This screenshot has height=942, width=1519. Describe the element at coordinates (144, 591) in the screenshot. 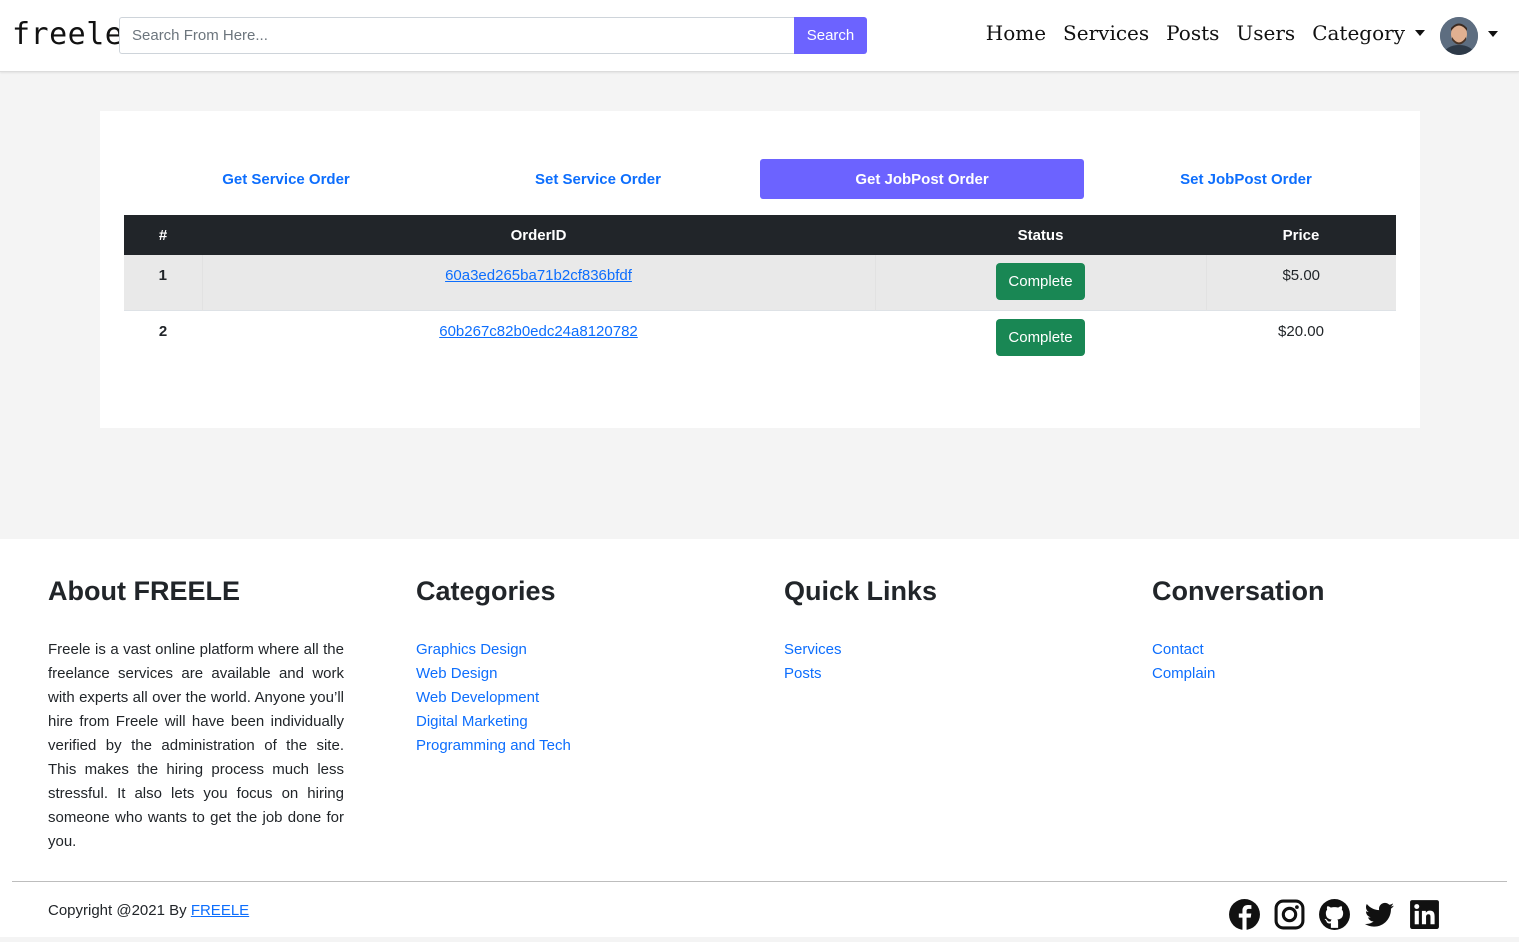

I see `about-title: About FREELE` at that location.